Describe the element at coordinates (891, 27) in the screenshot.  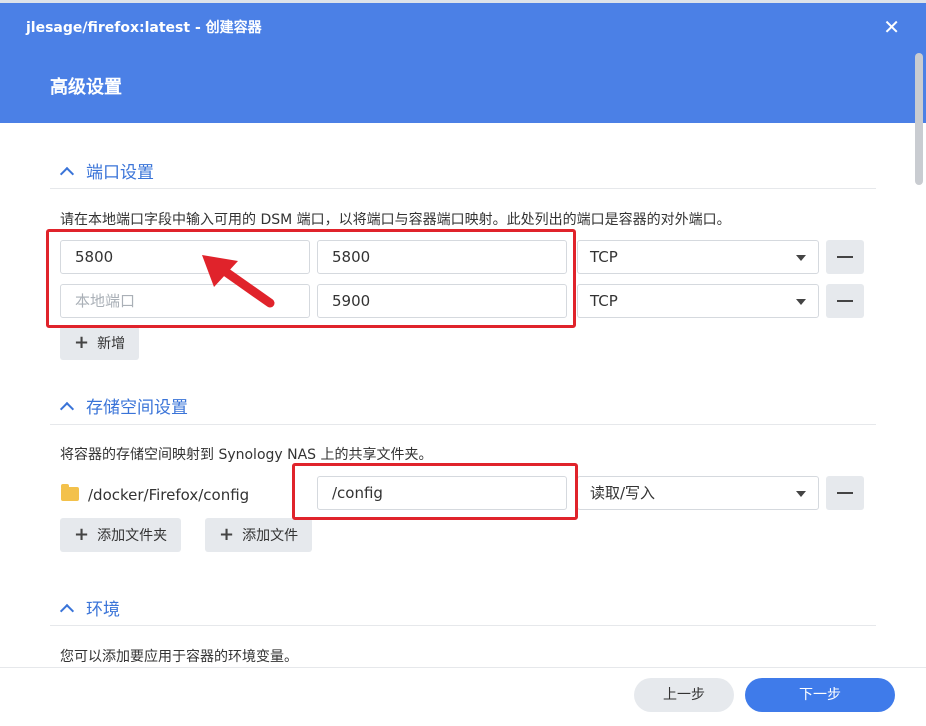
I see `close-icon: ✕` at that location.